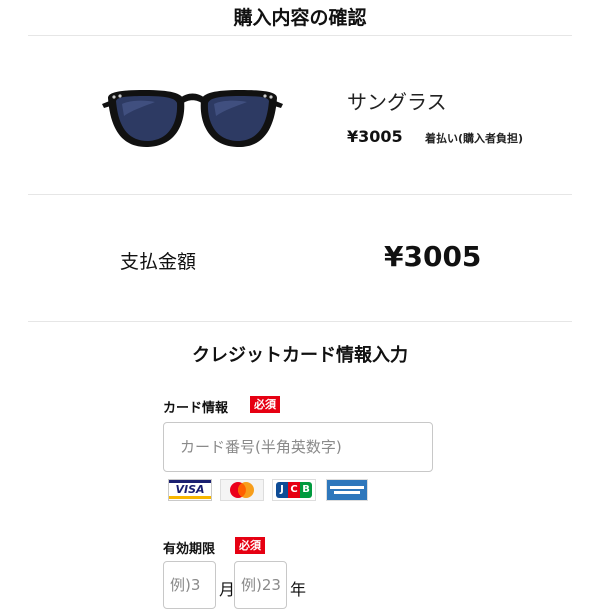 Image resolution: width=600 pixels, height=609 pixels. What do you see at coordinates (300, 355) in the screenshot?
I see `card-section-title: クレジットカード情報入力` at bounding box center [300, 355].